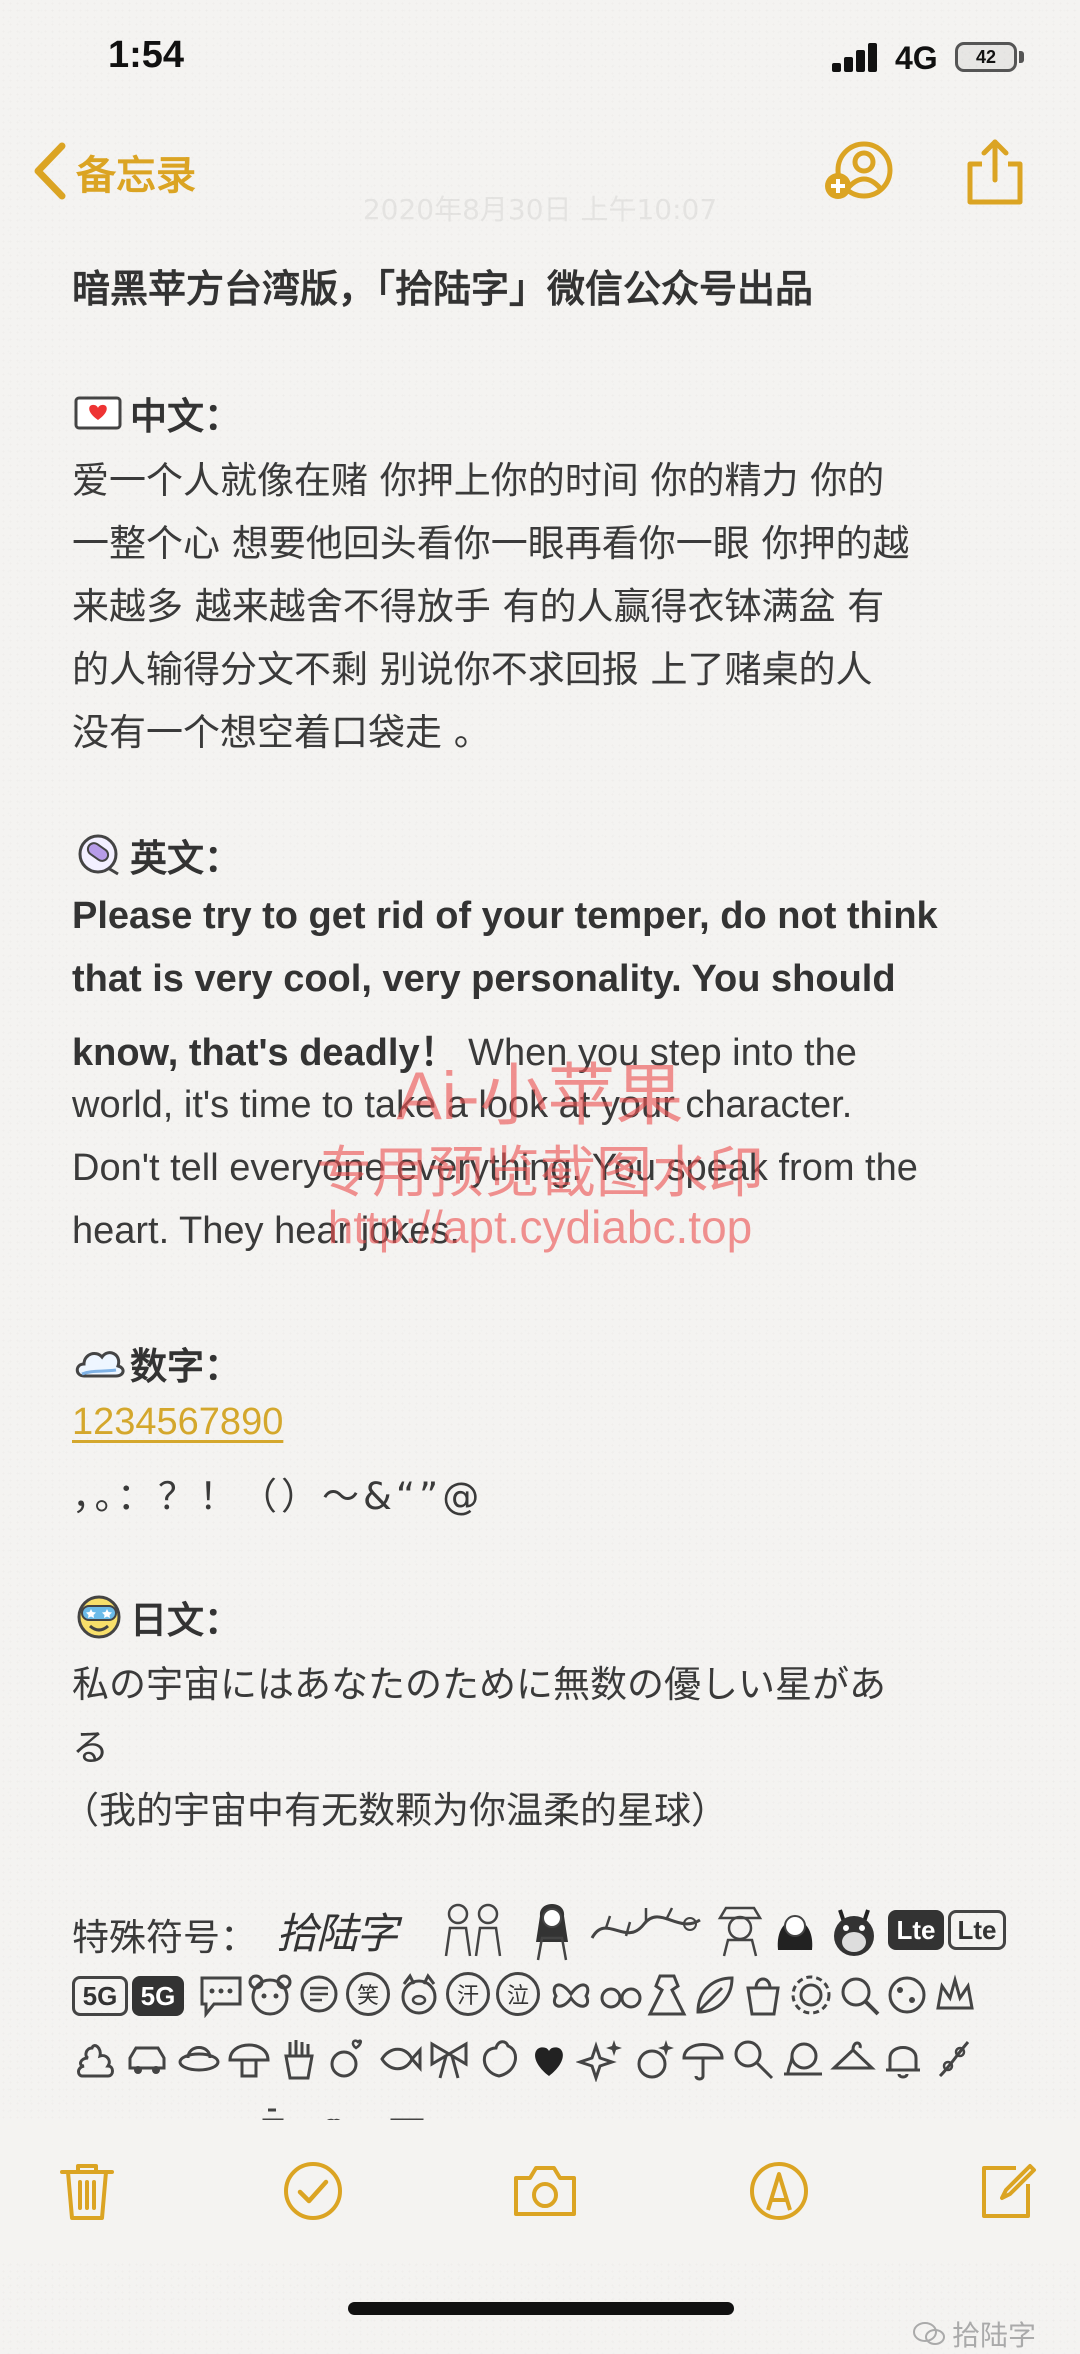 This screenshot has height=2354, width=1080. I want to click on signal-strength-icon, so click(856, 57).